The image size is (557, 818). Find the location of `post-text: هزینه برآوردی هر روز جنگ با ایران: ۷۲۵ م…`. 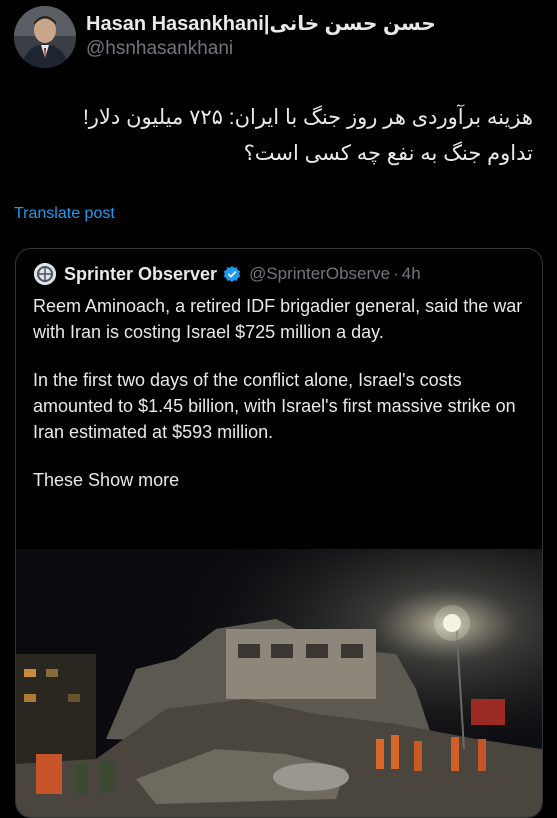

post-text: هزینه برآوردی هر روز جنگ با ایران: ۷۲۵ م… is located at coordinates (283, 136).